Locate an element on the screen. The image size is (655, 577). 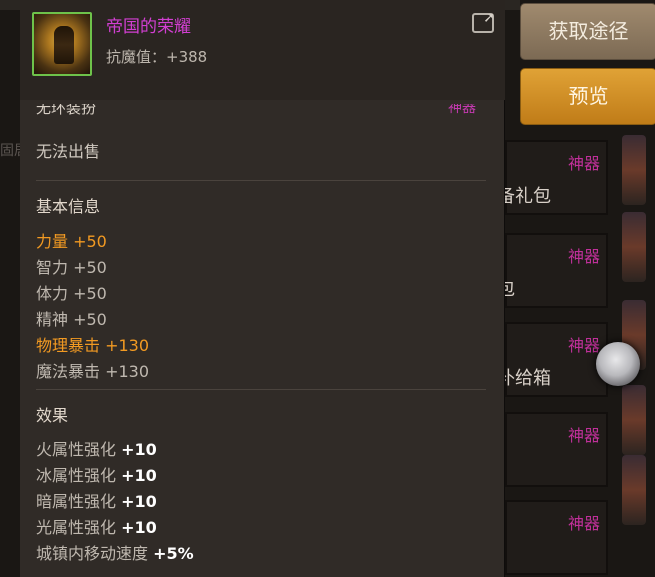
attr-physical-crit: 物理暴击 +130 is located at coordinates (93, 345).